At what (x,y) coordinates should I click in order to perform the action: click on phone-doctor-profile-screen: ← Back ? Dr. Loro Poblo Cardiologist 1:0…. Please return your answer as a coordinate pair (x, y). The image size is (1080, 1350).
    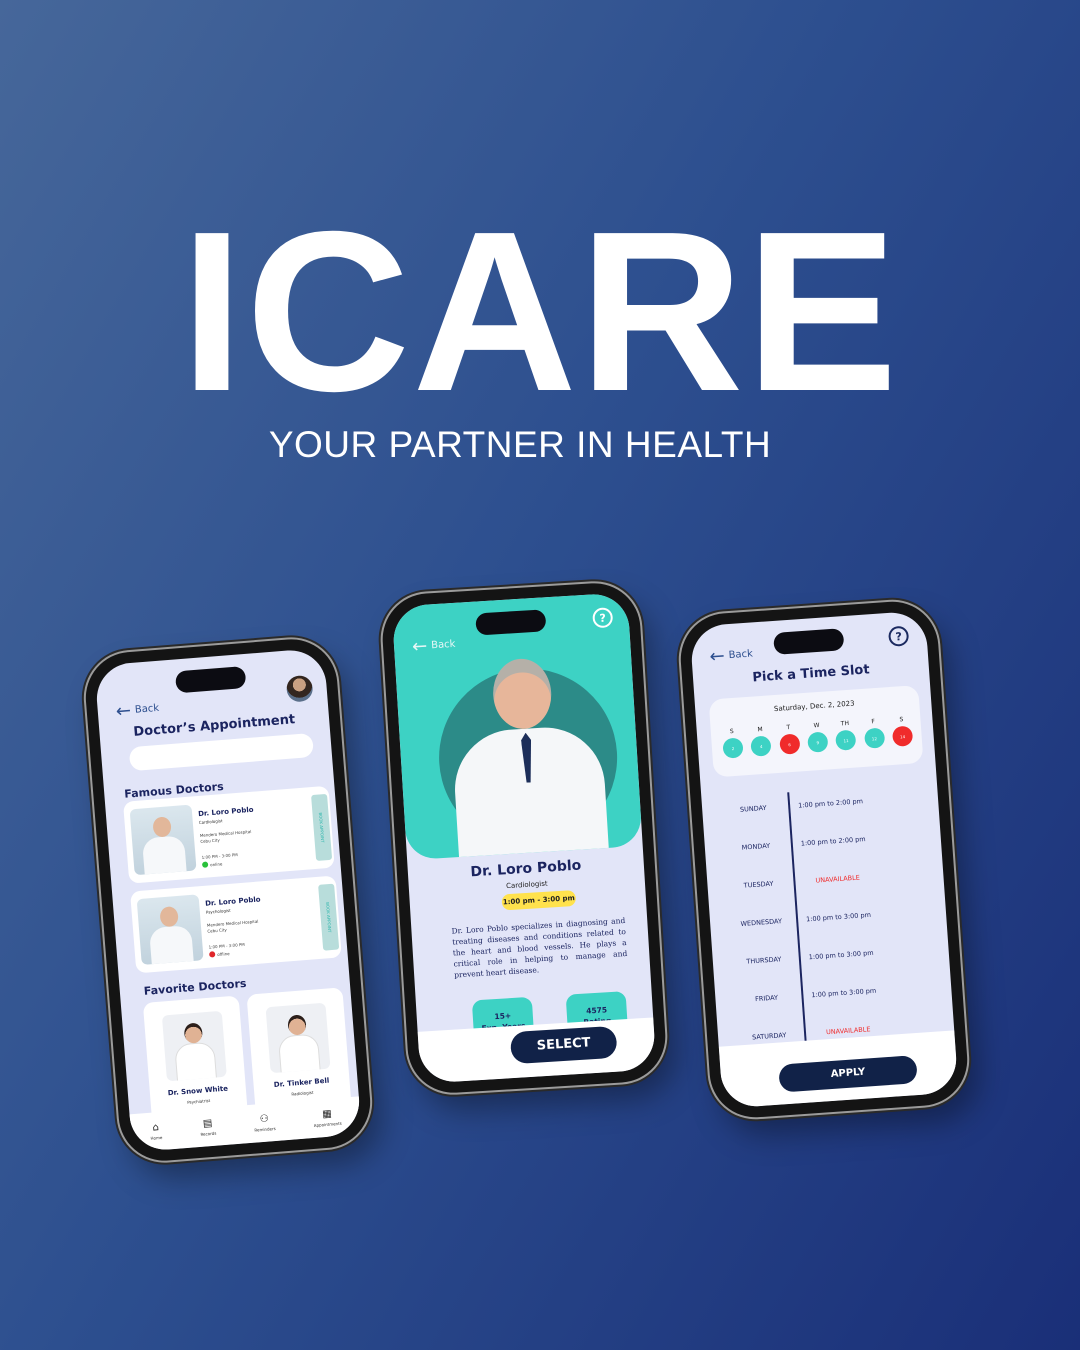
    Looking at the image, I should click on (524, 838).